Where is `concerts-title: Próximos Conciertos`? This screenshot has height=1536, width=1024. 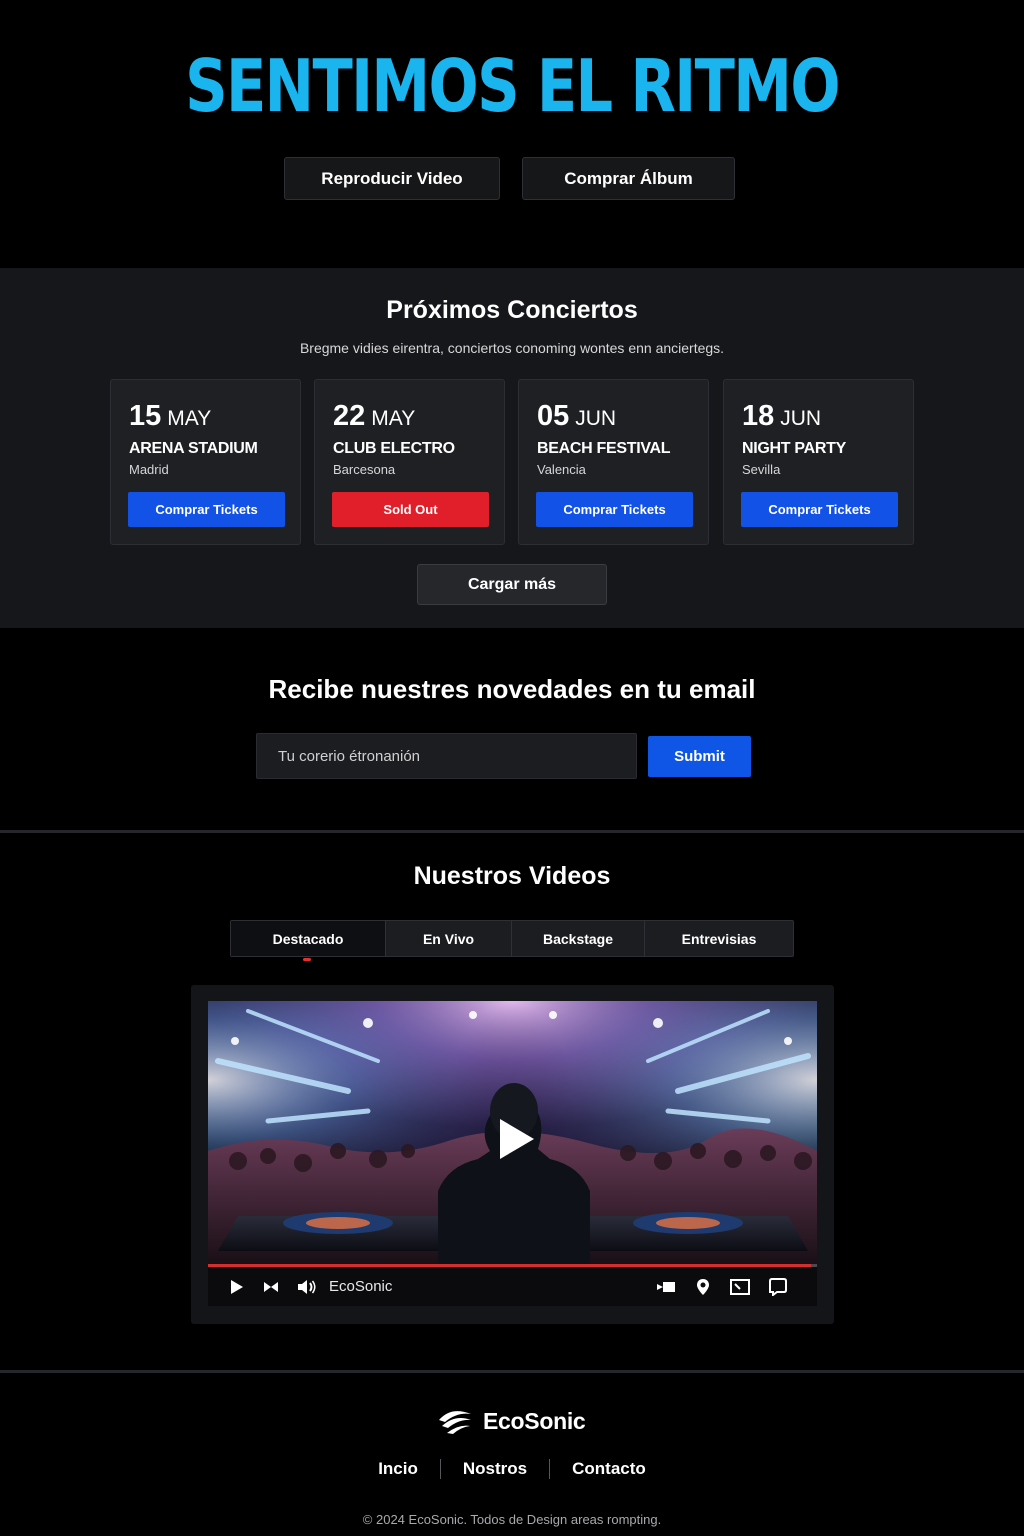 concerts-title: Próximos Conciertos is located at coordinates (512, 310).